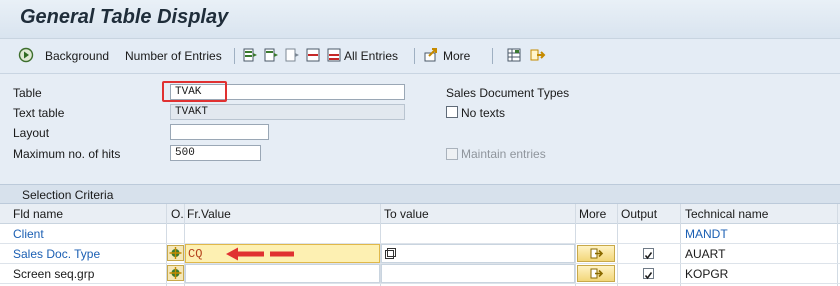  I want to click on table-row: Screen seq.grp KOPGR, so click(420, 274).